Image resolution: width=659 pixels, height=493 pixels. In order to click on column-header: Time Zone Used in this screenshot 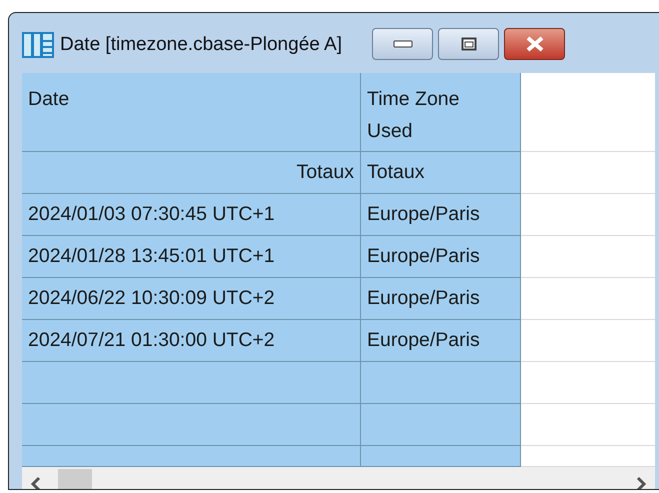, I will do `click(441, 112)`.